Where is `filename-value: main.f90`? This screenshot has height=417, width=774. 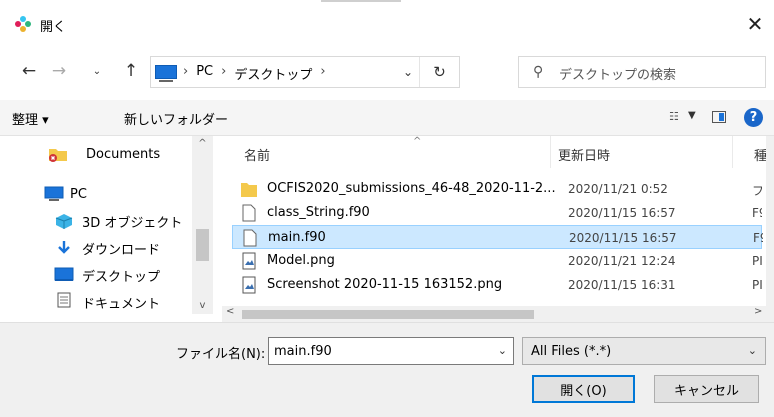 filename-value: main.f90 is located at coordinates (303, 351).